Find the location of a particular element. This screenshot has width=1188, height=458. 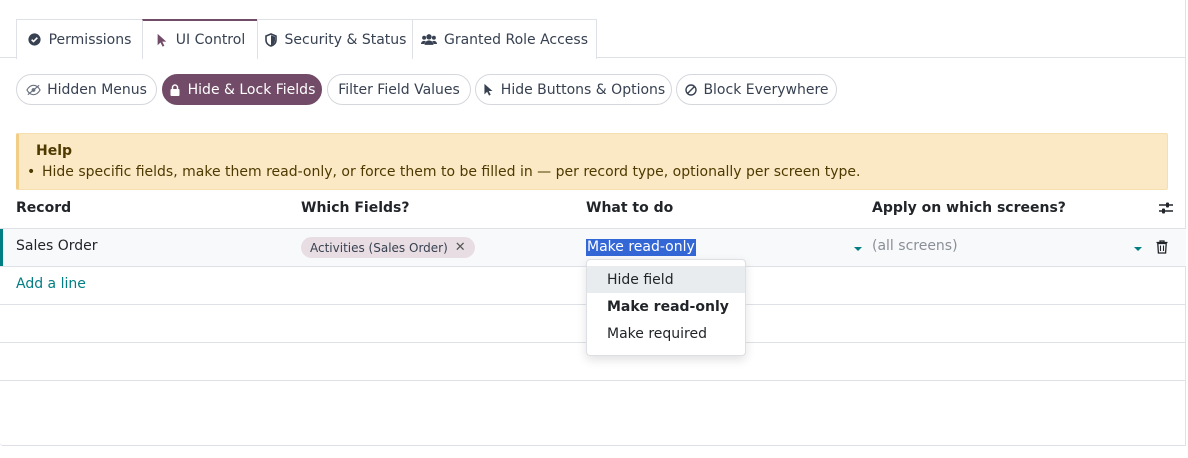

action-dropdown: Hide field Make read-only Make required is located at coordinates (666, 307).